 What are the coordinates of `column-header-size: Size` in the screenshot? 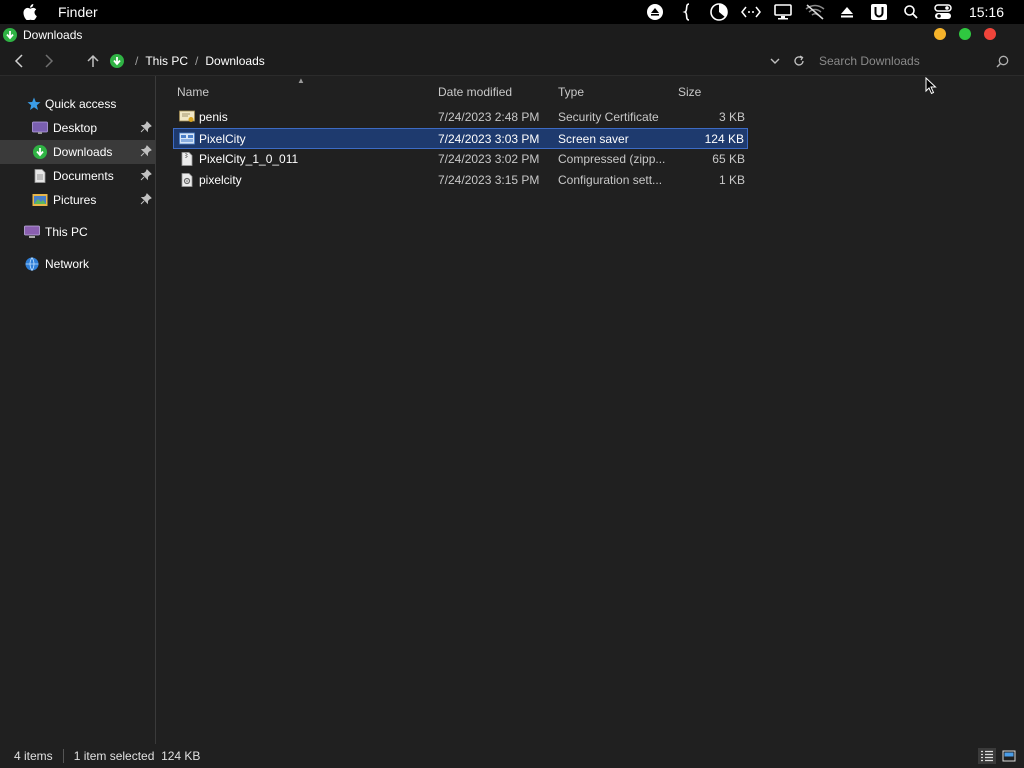 It's located at (689, 92).